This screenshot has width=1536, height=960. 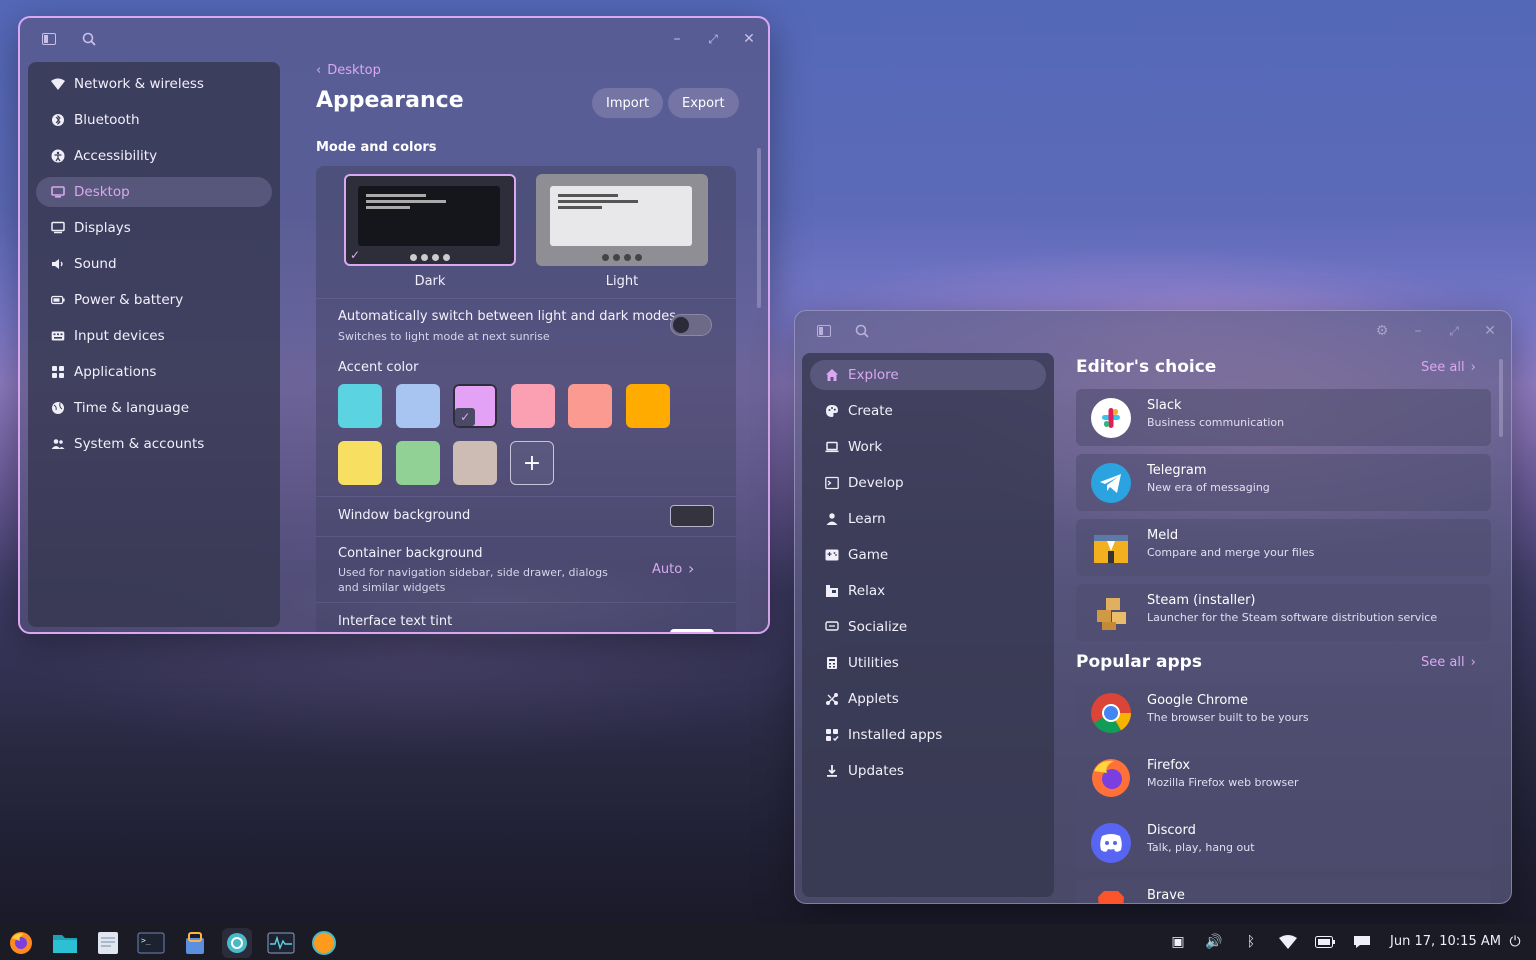 I want to click on chevron-right-icon: ›, so click(x=1473, y=367).